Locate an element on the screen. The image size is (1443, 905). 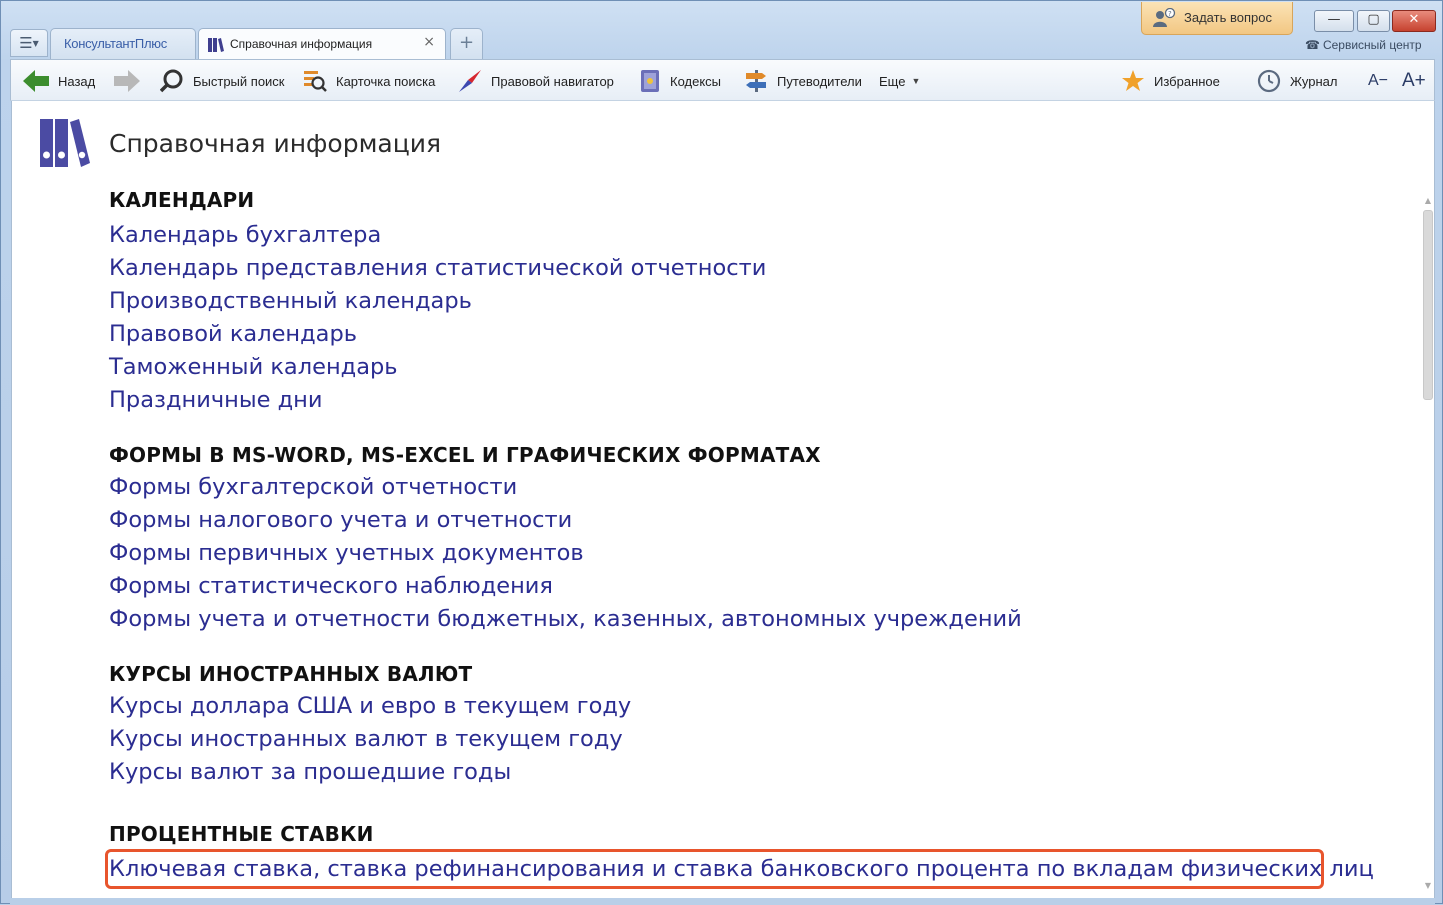
font-larger-label: A+ is located at coordinates (1414, 80).